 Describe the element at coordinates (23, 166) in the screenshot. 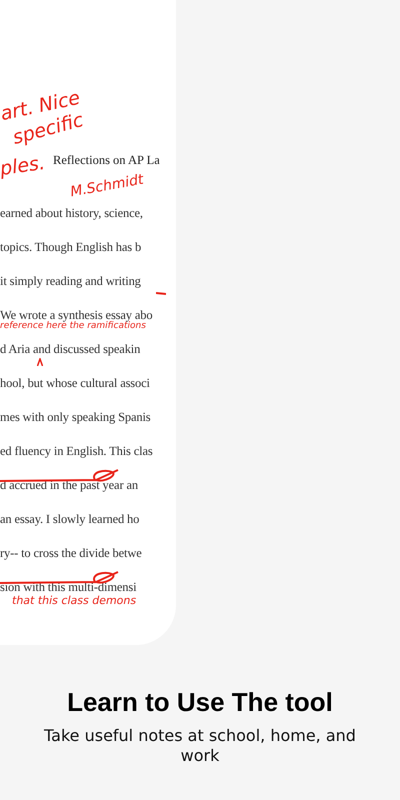

I see `handwritten-note: ples.` at that location.